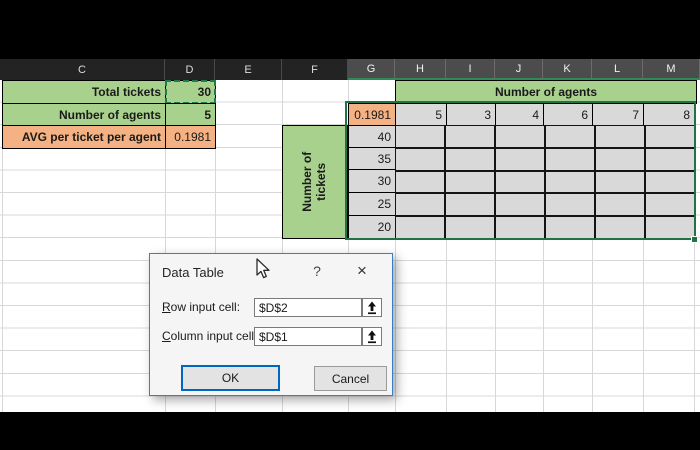  I want to click on cell-agent-value: 4, so click(519, 114).